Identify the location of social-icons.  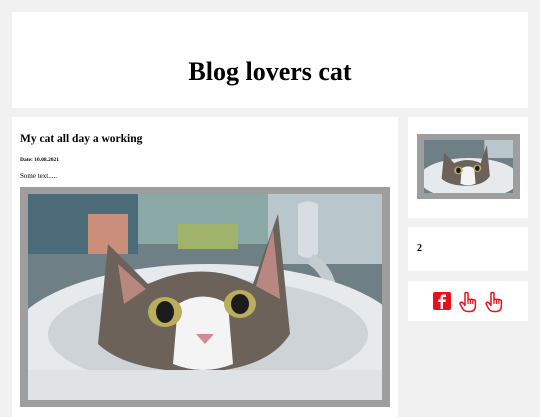
(468, 302).